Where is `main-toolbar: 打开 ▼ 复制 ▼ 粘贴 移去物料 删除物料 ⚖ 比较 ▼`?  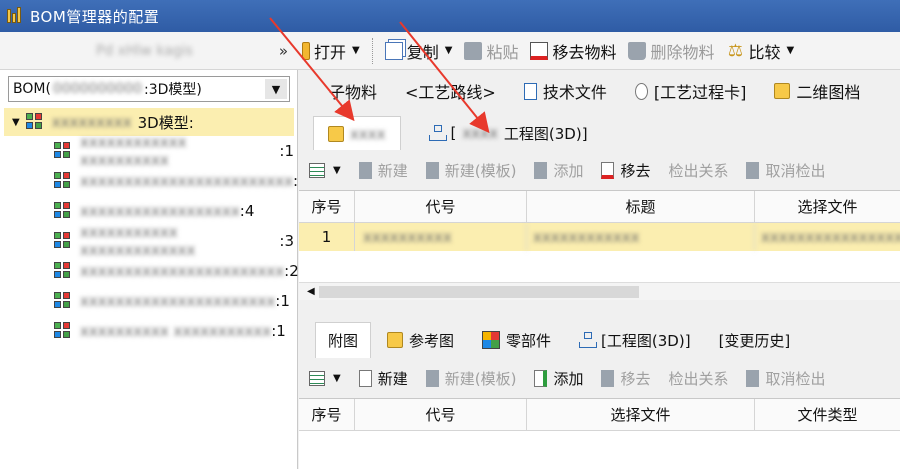 main-toolbar: 打开 ▼ 复制 ▼ 粘贴 移去物料 删除物料 ⚖ 比较 ▼ is located at coordinates (599, 51).